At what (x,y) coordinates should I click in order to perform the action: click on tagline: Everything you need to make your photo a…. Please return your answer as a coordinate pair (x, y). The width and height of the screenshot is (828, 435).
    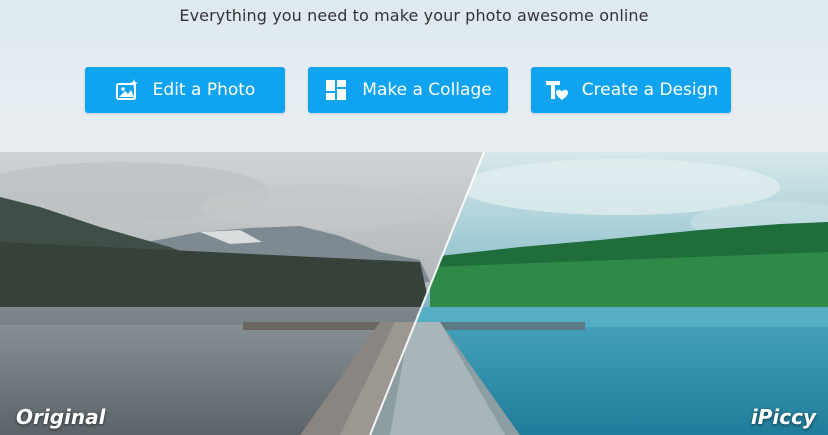
    Looking at the image, I should click on (414, 15).